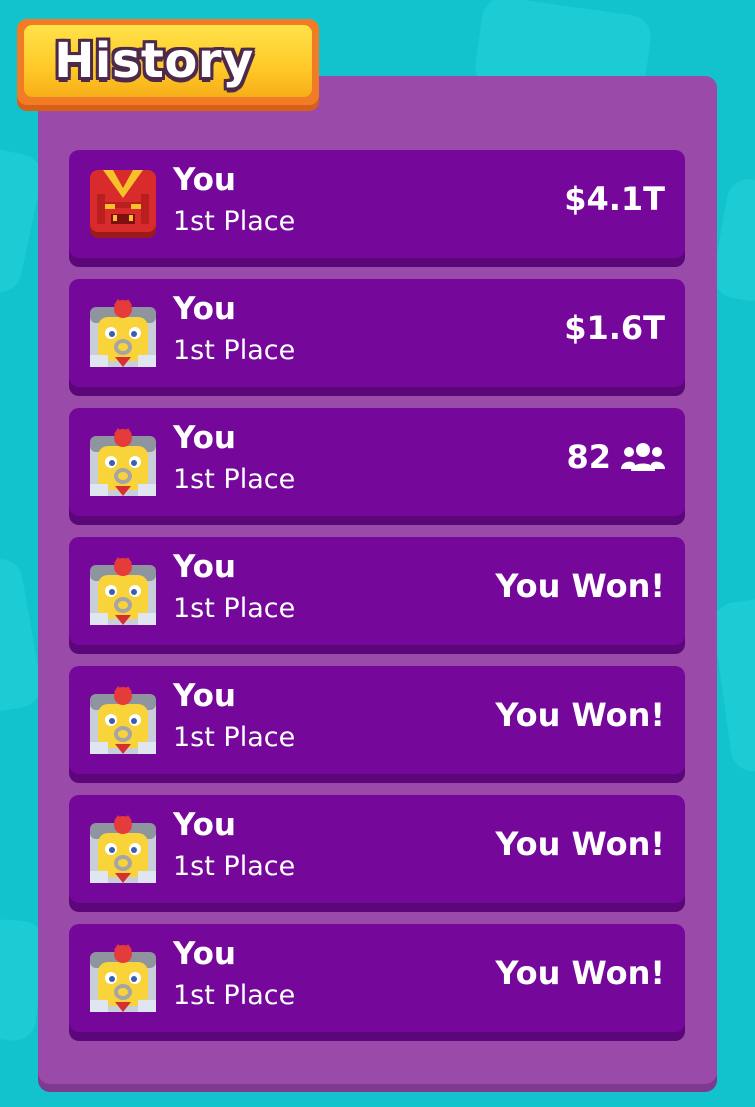  I want to click on result-text: 82, so click(588, 457).